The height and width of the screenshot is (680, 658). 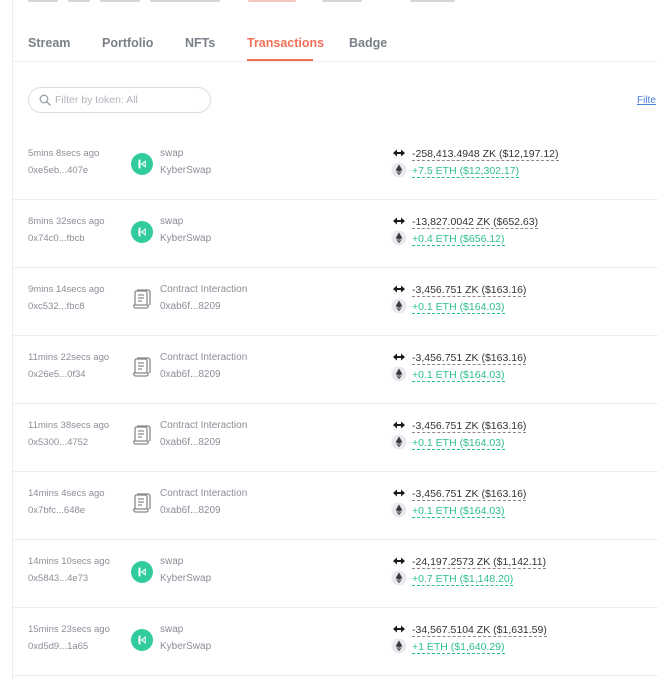 I want to click on token-out-amount: -34,567.5104 ZK ($1,631.59), so click(x=479, y=630).